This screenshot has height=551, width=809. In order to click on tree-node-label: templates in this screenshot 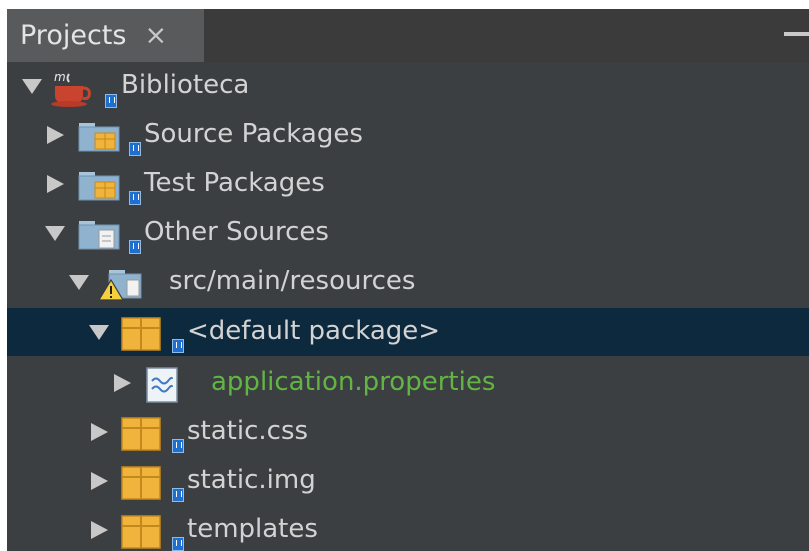, I will do `click(252, 529)`.